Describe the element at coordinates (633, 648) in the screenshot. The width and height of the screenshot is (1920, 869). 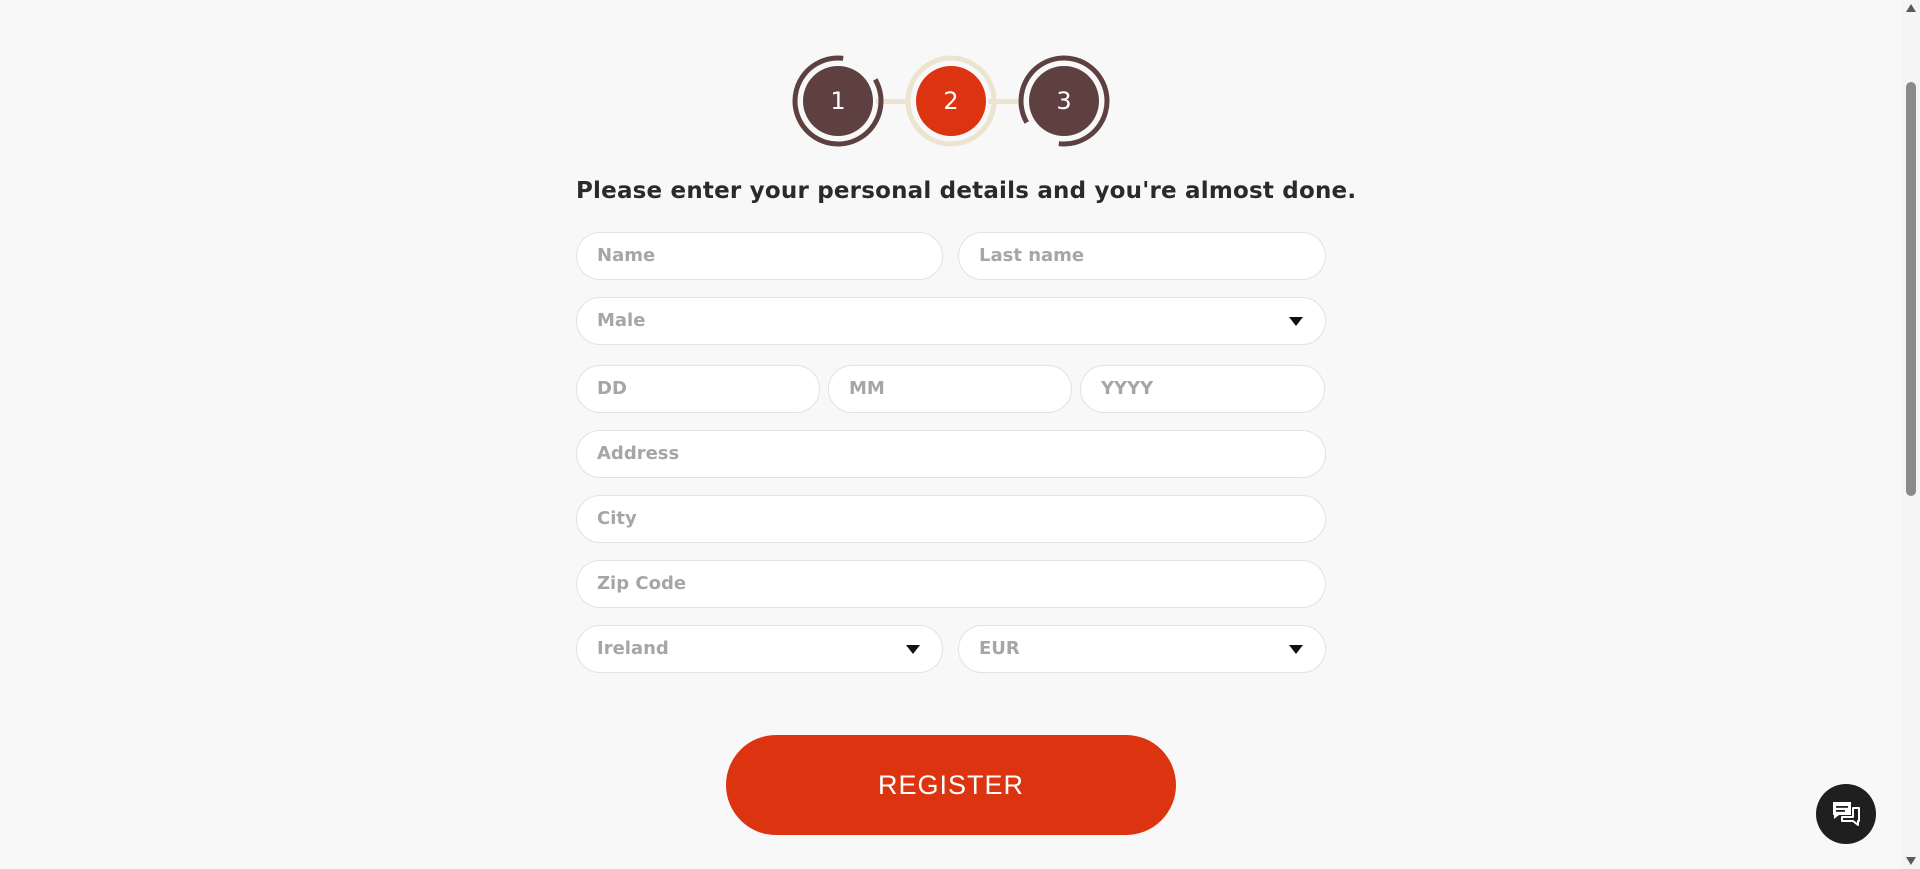
I see `country-value: Ireland` at that location.